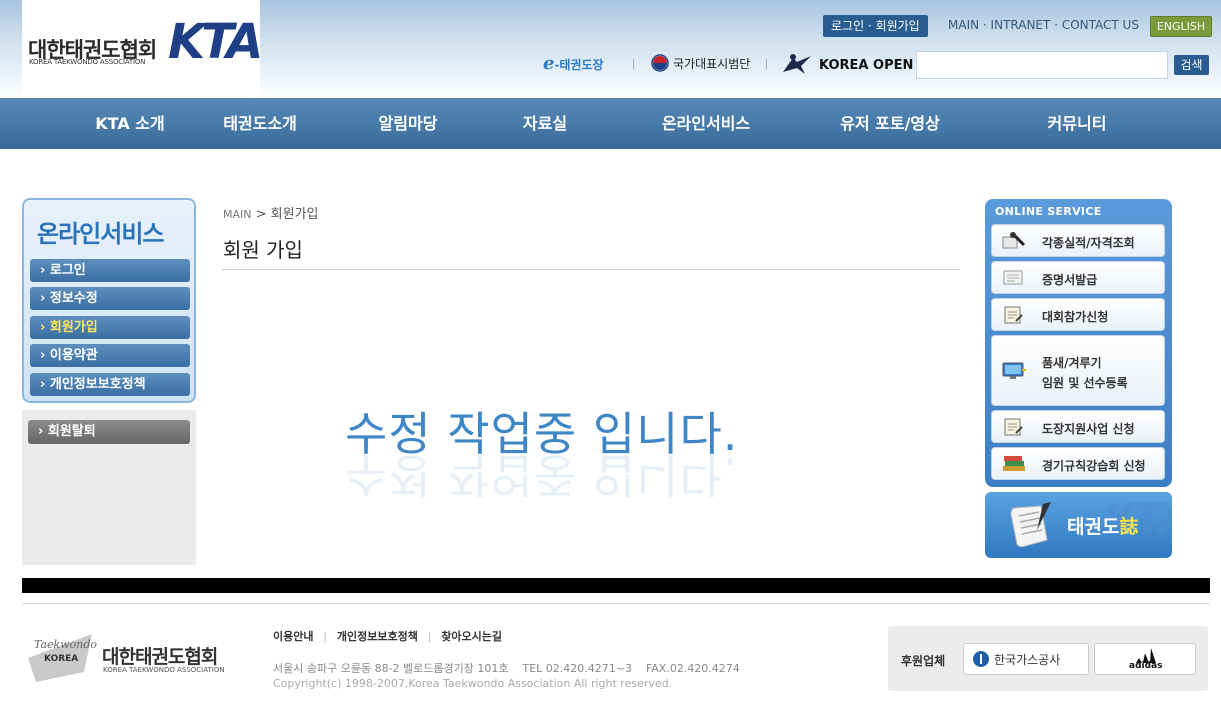 This screenshot has width=1221, height=715. I want to click on sponsor-adidas-name: adidas, so click(1146, 666).